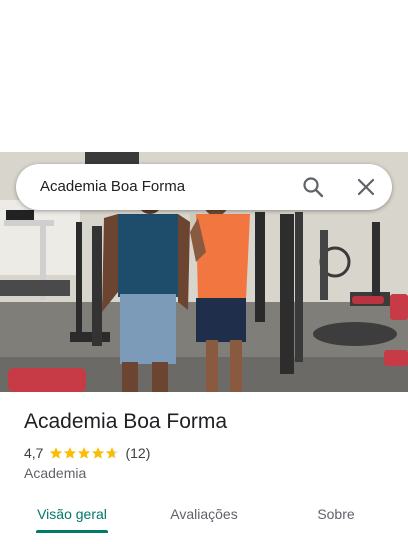  What do you see at coordinates (126, 421) in the screenshot?
I see `place-title: Academia Boa Forma` at bounding box center [126, 421].